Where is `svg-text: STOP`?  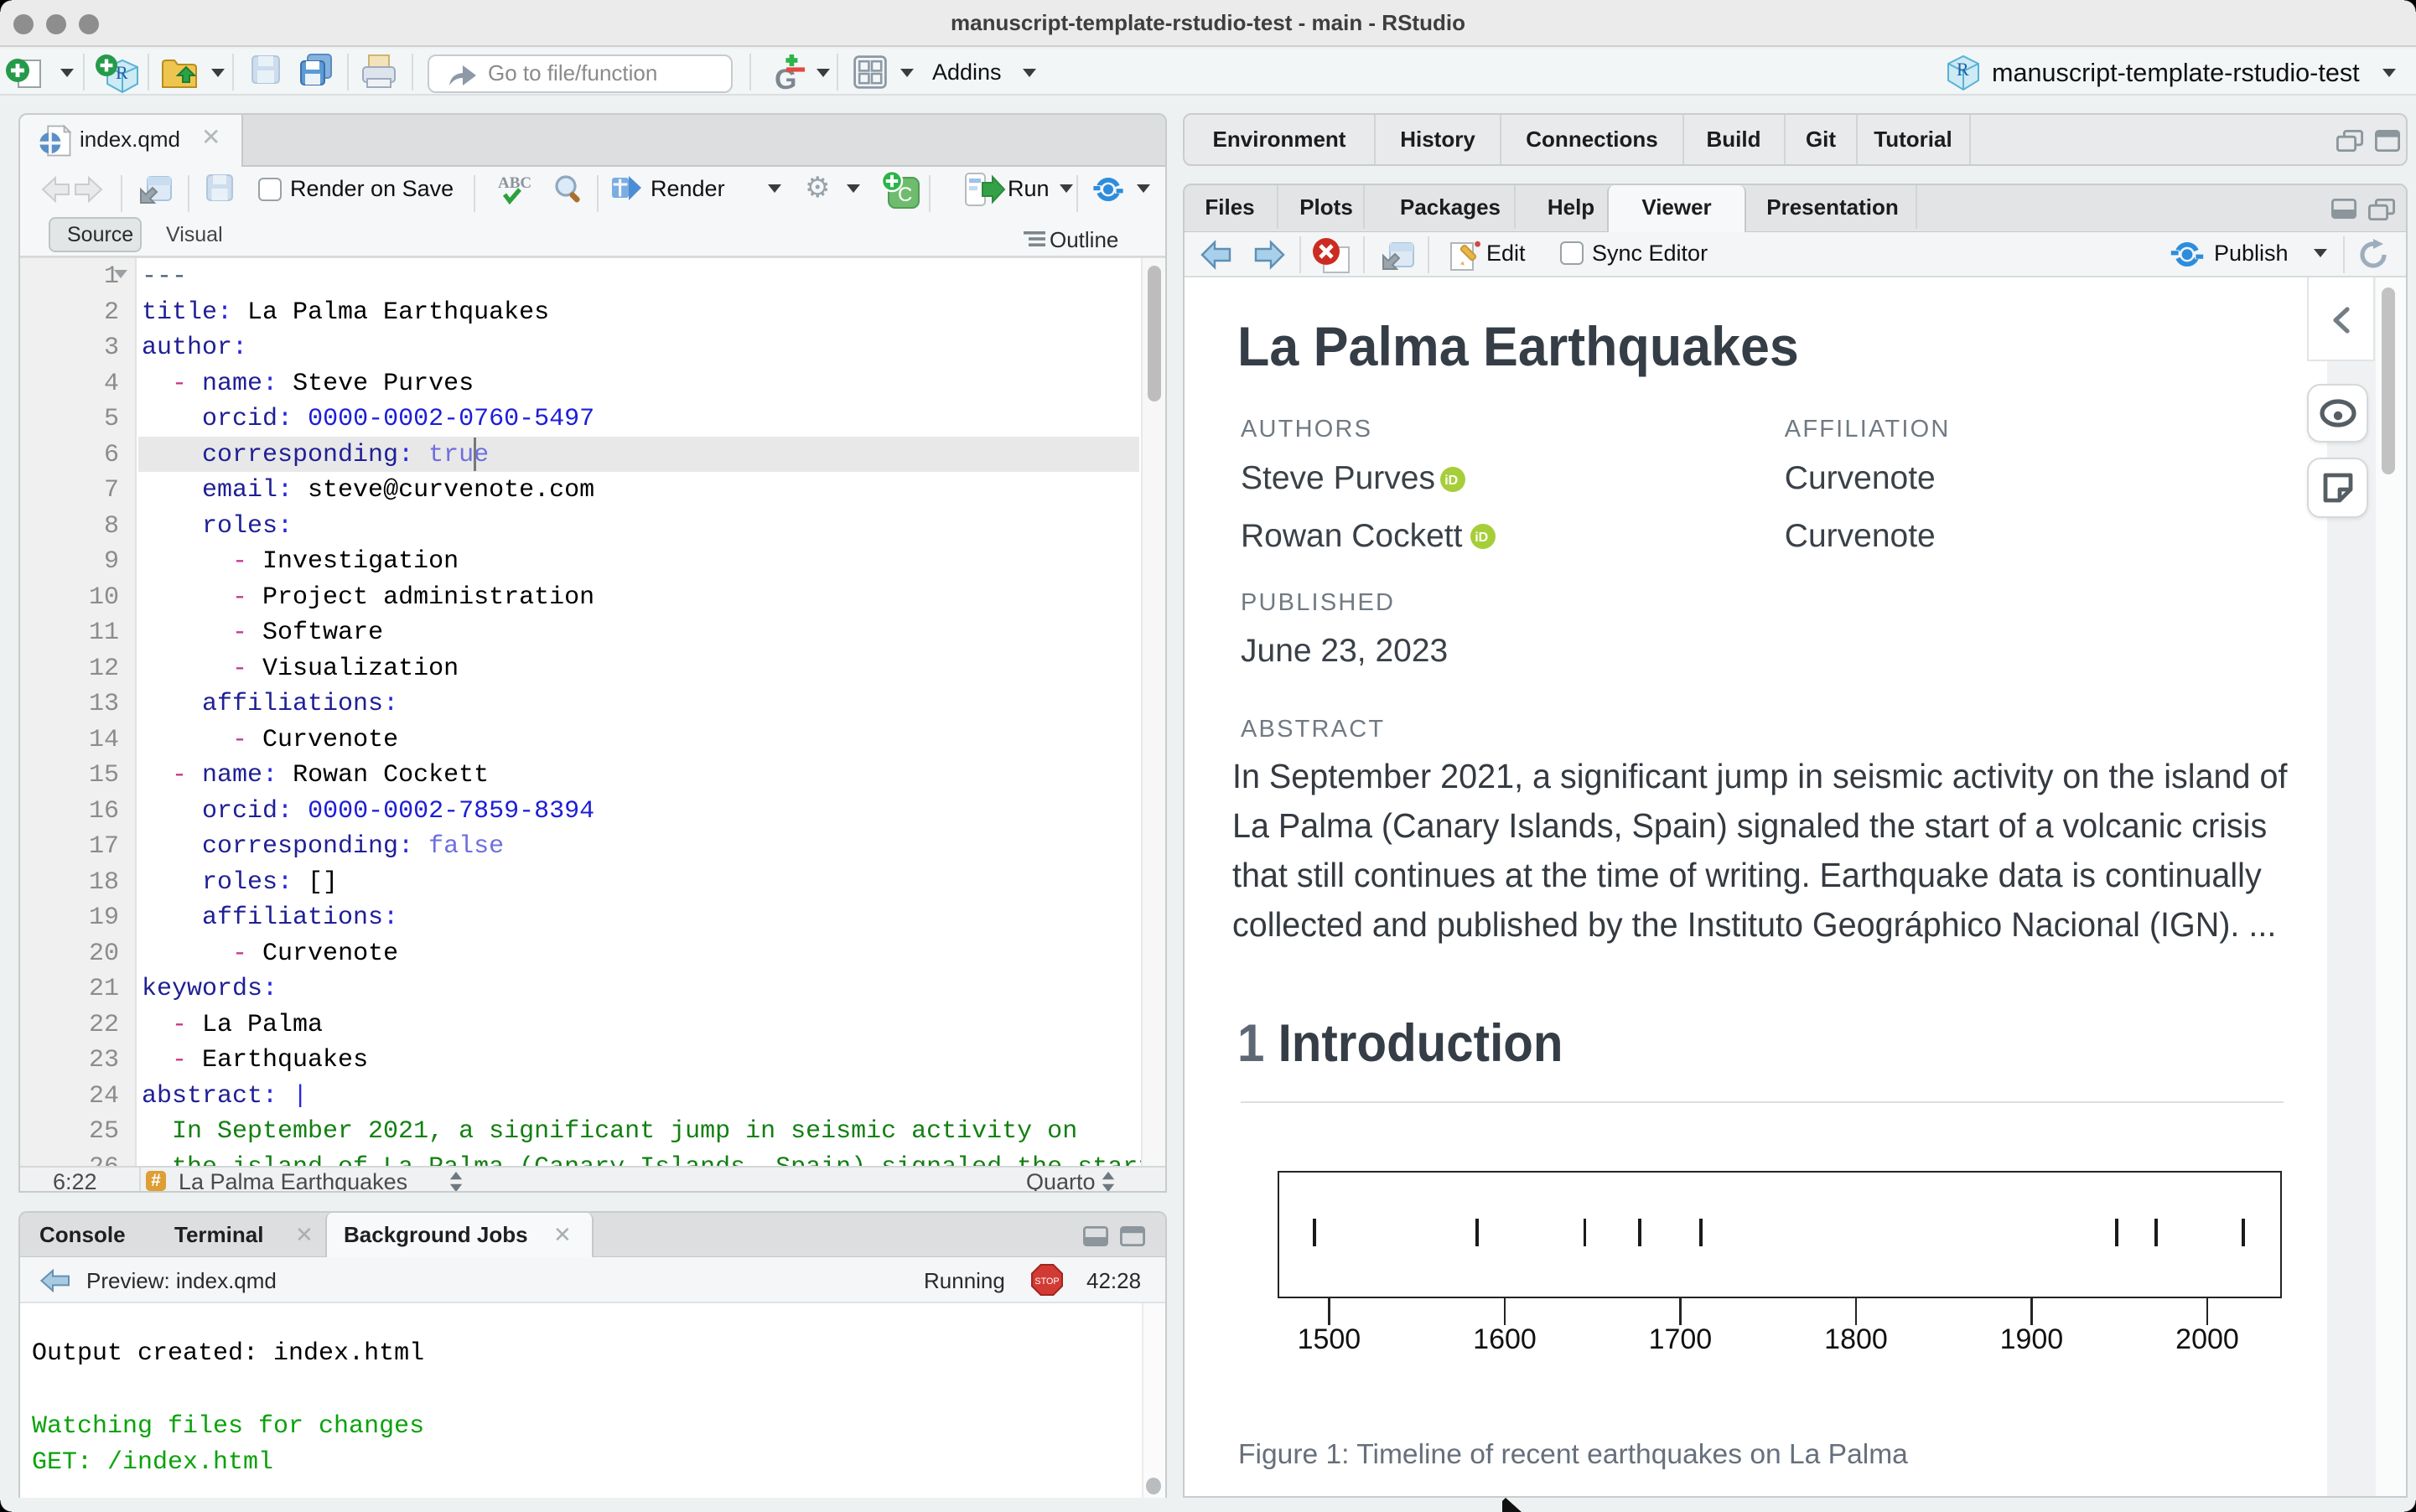 svg-text: STOP is located at coordinates (1047, 1281).